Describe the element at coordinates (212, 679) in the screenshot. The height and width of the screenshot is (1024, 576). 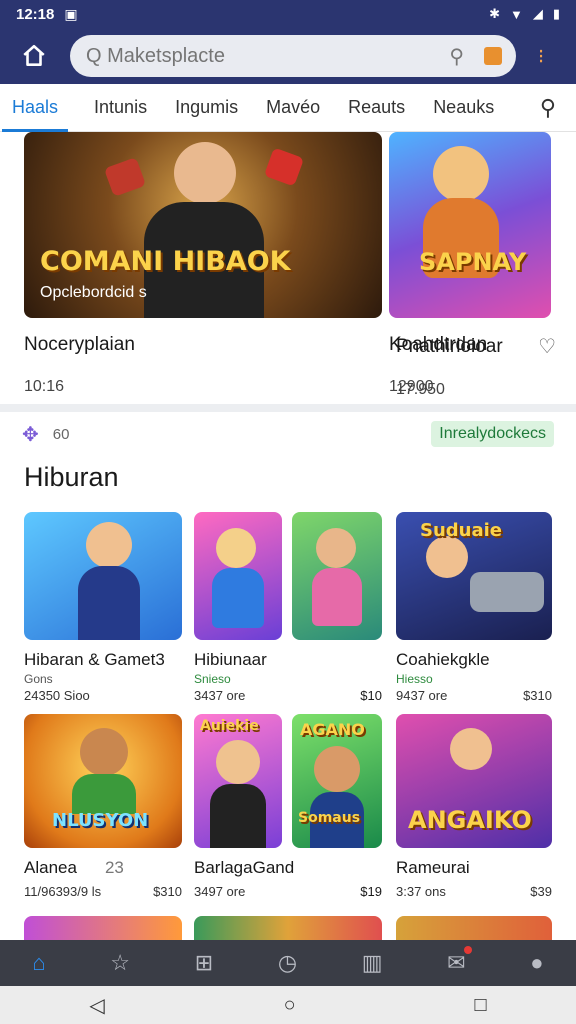
I see `game-subtitle: Snieso` at that location.